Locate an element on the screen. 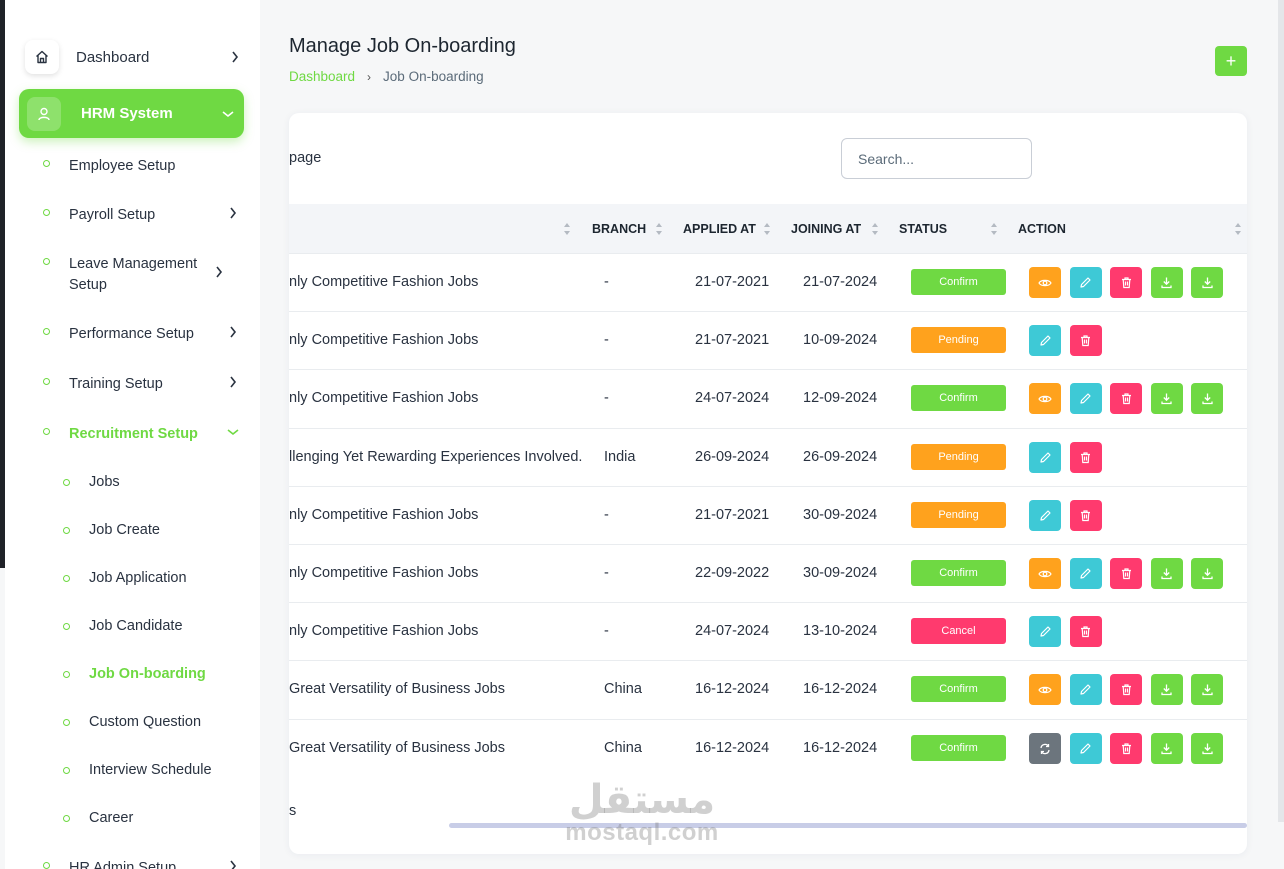  entries-per-page-label: page is located at coordinates (305, 158).